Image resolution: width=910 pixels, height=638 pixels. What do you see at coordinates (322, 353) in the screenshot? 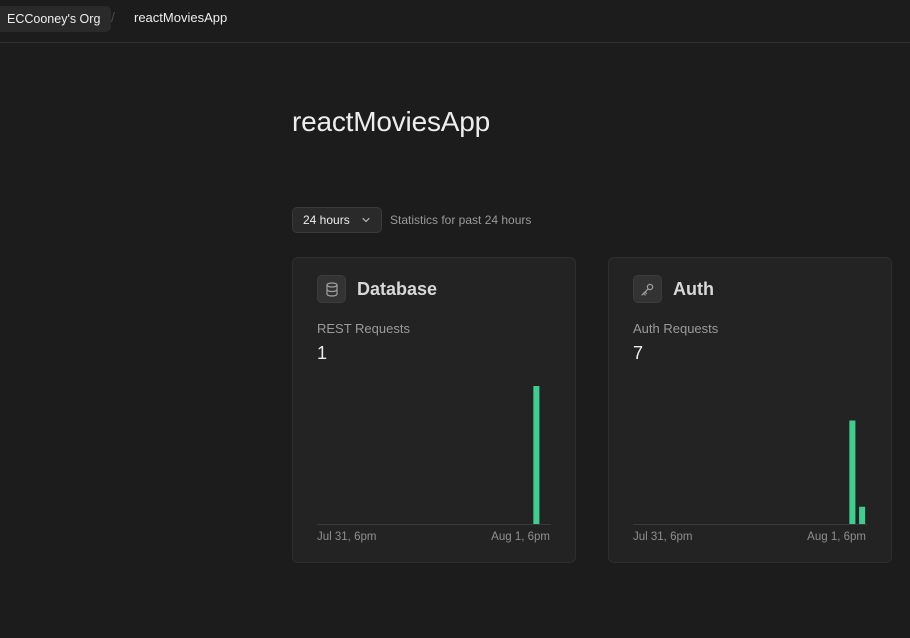
I see `rest-requests-value: 1` at bounding box center [322, 353].